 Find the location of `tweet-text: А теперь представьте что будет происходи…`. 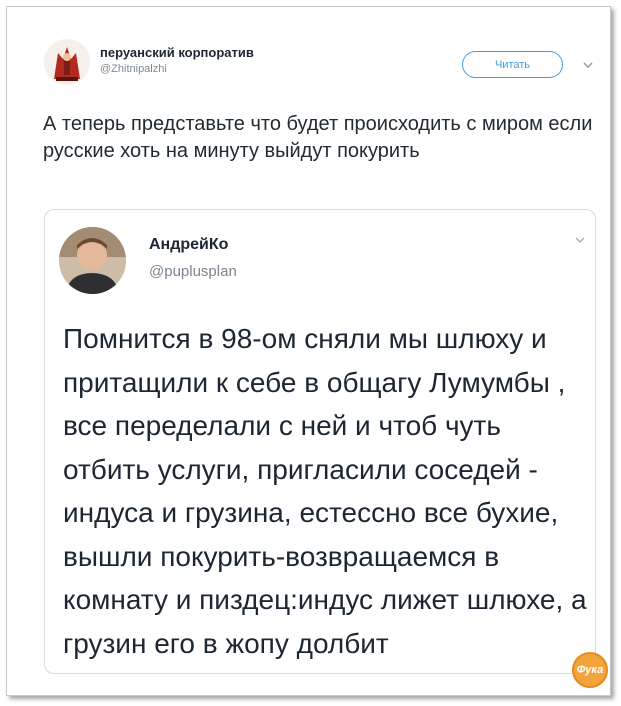

tweet-text: А теперь представьте что будет происходи… is located at coordinates (318, 137).